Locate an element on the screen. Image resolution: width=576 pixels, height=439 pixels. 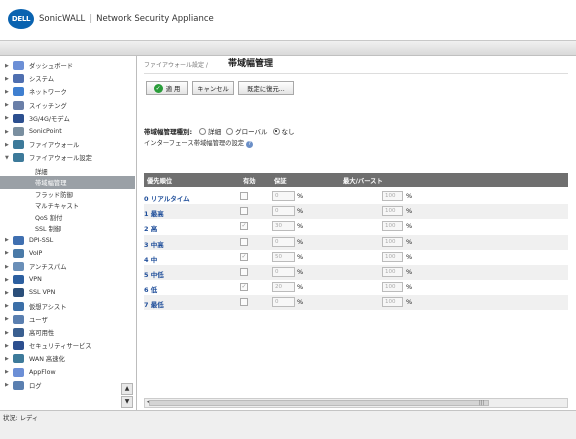
sidebar-item-label: 高可用性 is located at coordinates (42, 333).